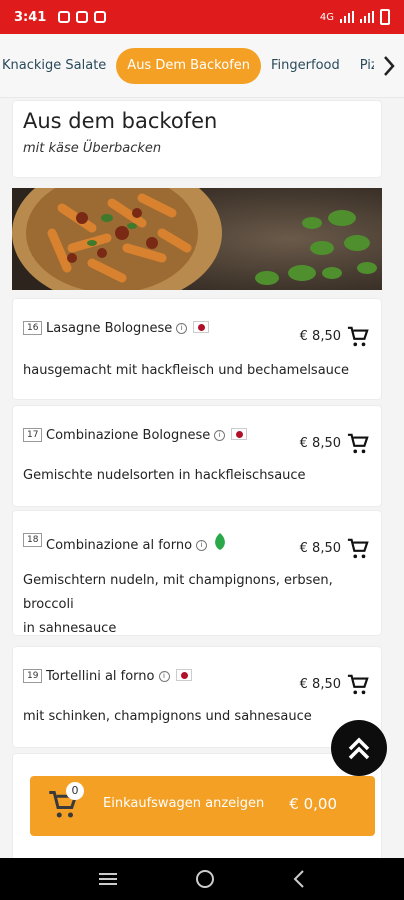 This screenshot has height=900, width=404. What do you see at coordinates (220, 541) in the screenshot?
I see `leaf-icon` at bounding box center [220, 541].